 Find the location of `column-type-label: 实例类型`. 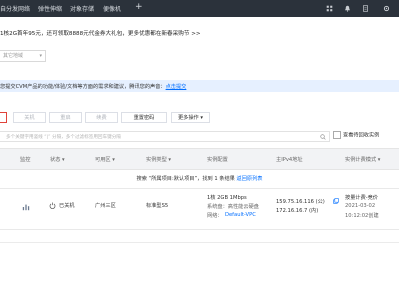

column-type-label: 实例类型 is located at coordinates (156, 160).